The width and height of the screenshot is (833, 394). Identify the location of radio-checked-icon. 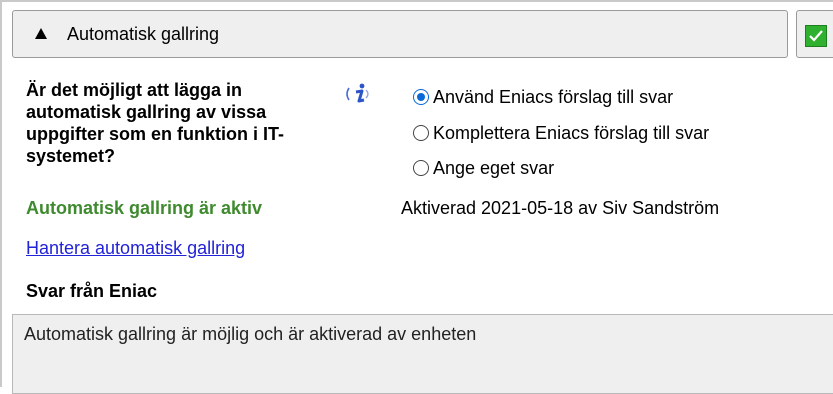
(421, 97).